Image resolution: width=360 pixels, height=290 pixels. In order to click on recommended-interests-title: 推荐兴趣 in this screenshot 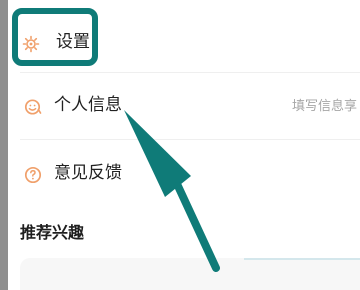, I will do `click(52, 232)`.